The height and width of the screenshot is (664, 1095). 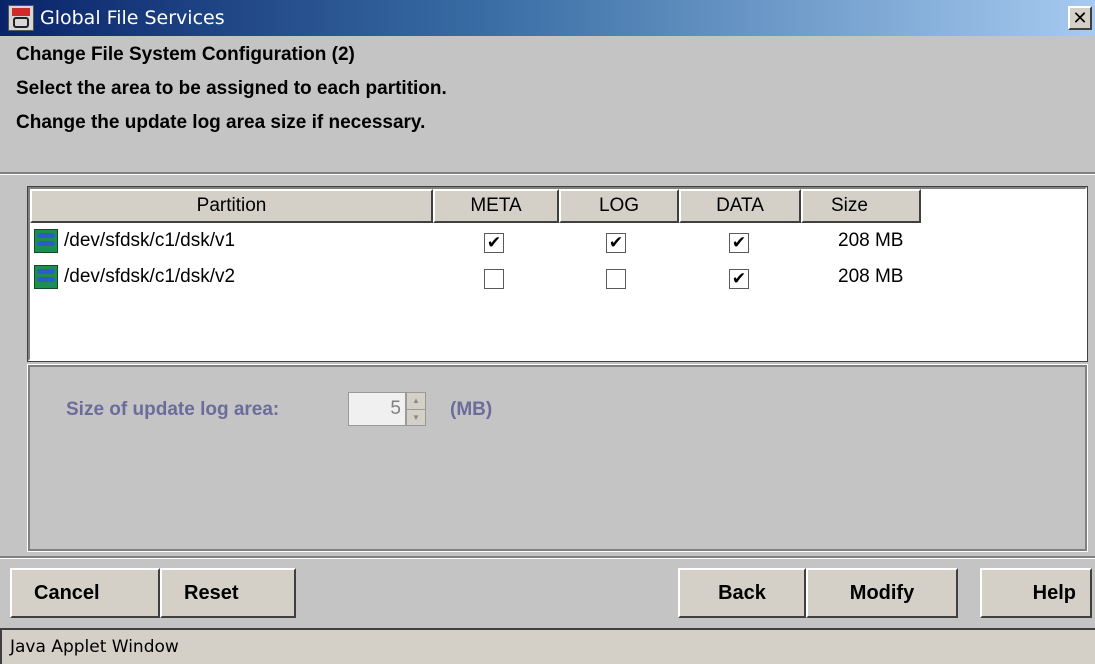 I want to click on column-header-meta: META, so click(x=496, y=206).